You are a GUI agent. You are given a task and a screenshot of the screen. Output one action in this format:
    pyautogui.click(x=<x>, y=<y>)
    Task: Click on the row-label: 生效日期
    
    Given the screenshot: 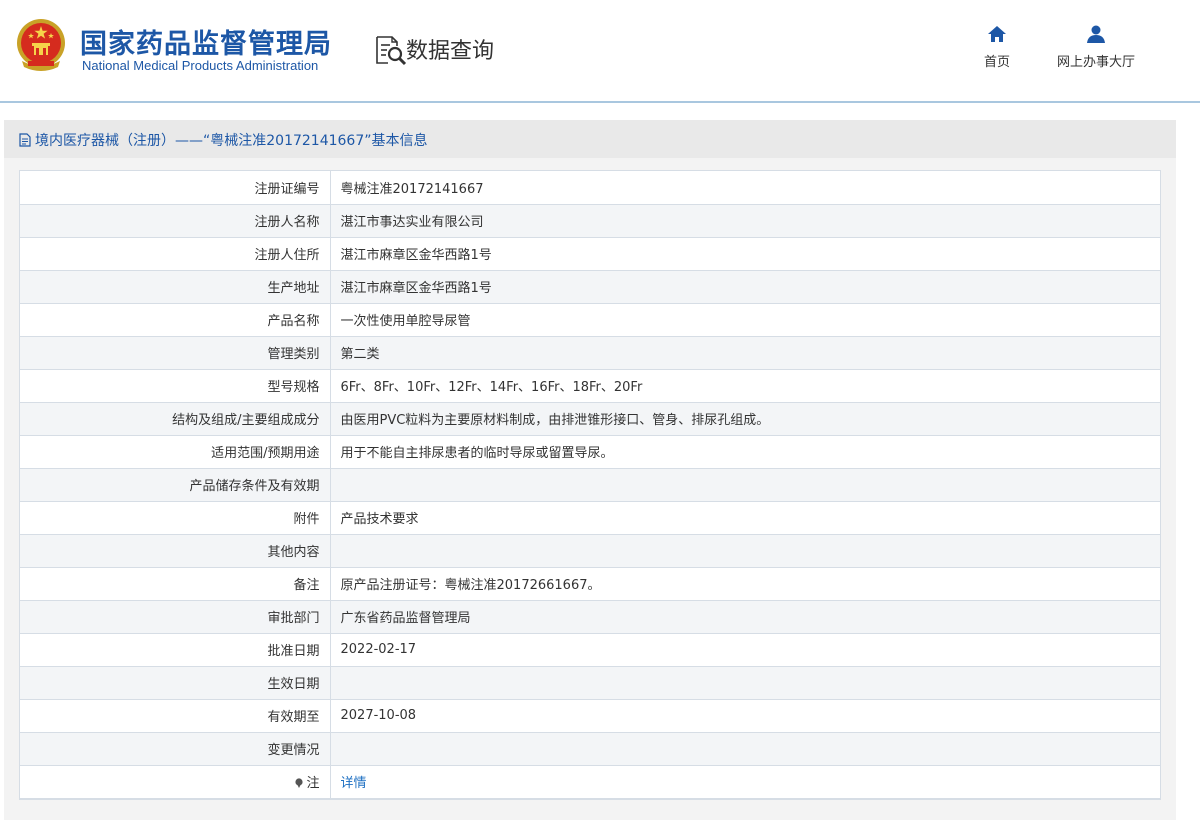 What is the action you would take?
    pyautogui.click(x=175, y=683)
    